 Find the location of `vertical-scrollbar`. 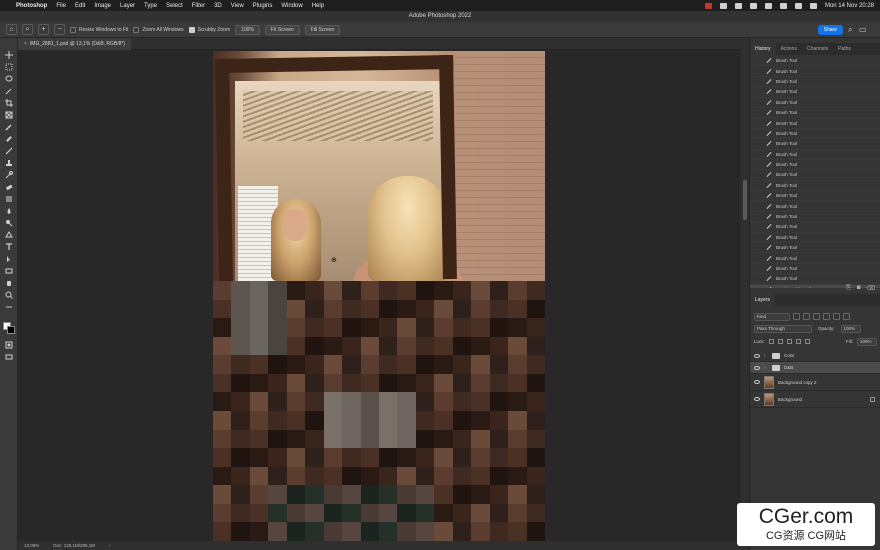

vertical-scrollbar is located at coordinates (745, 200).